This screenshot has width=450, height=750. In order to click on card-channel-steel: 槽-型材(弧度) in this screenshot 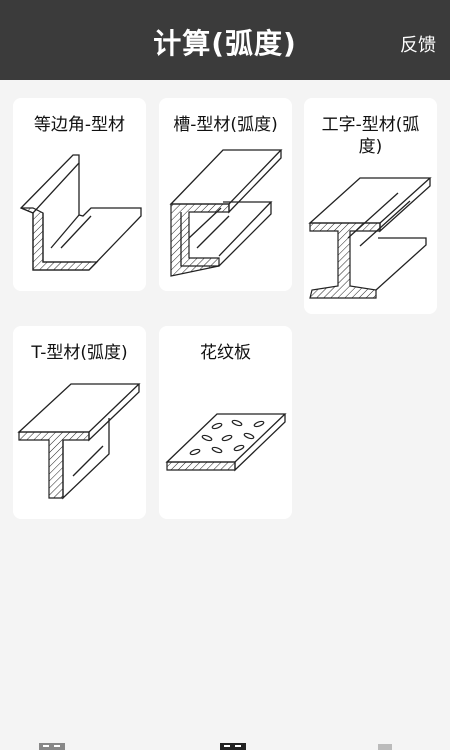, I will do `click(225, 194)`.